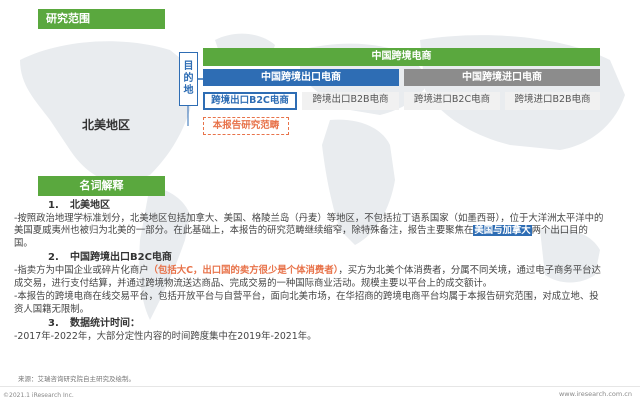 The width and height of the screenshot is (640, 401). What do you see at coordinates (320, 386) in the screenshot?
I see `footer-divider` at bounding box center [320, 386].